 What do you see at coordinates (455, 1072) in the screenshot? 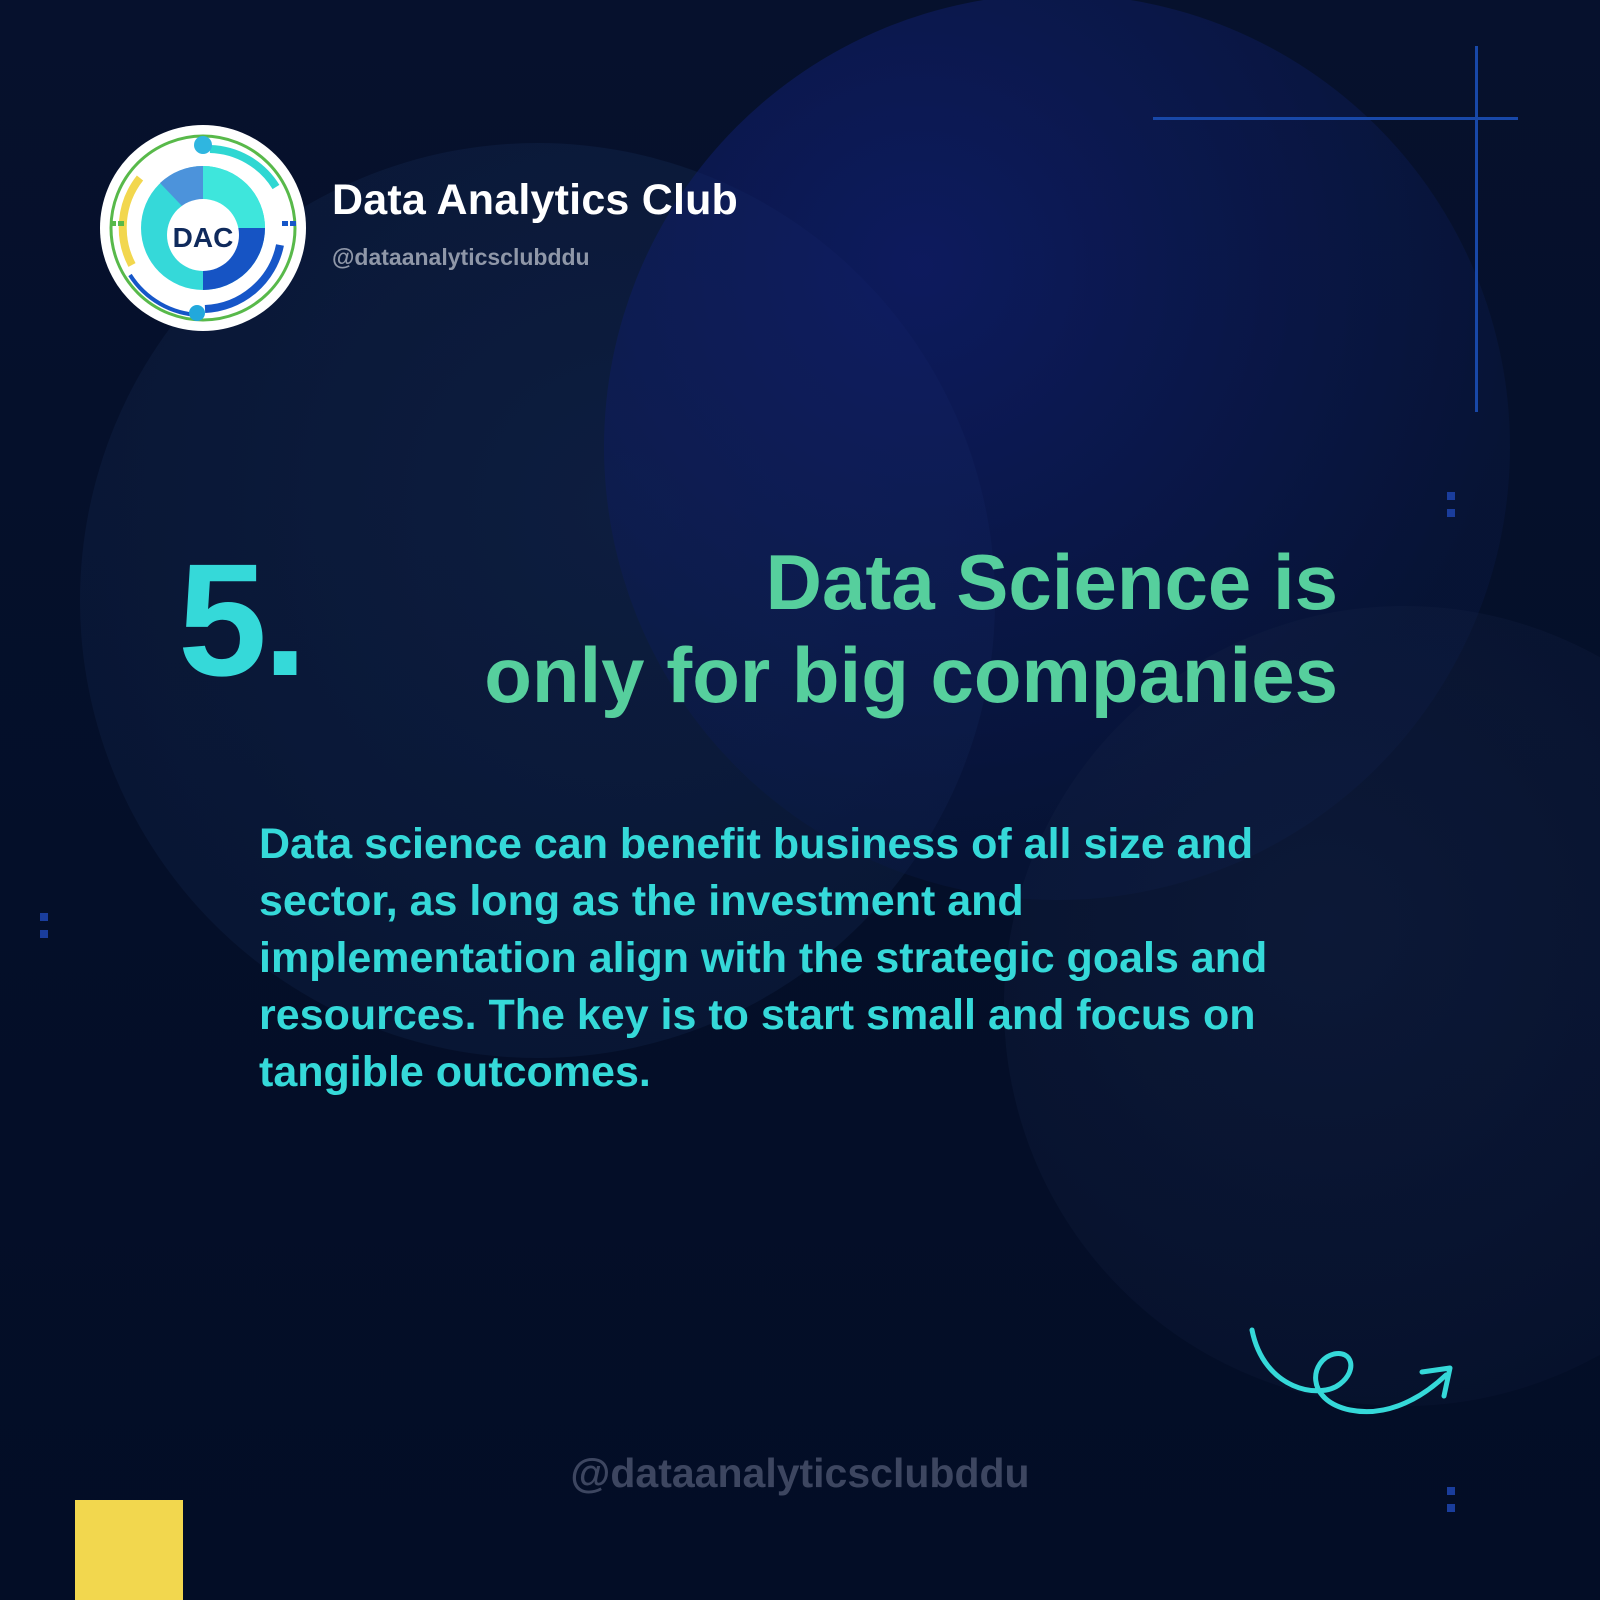
I see `body-line: tangible outcomes.` at bounding box center [455, 1072].